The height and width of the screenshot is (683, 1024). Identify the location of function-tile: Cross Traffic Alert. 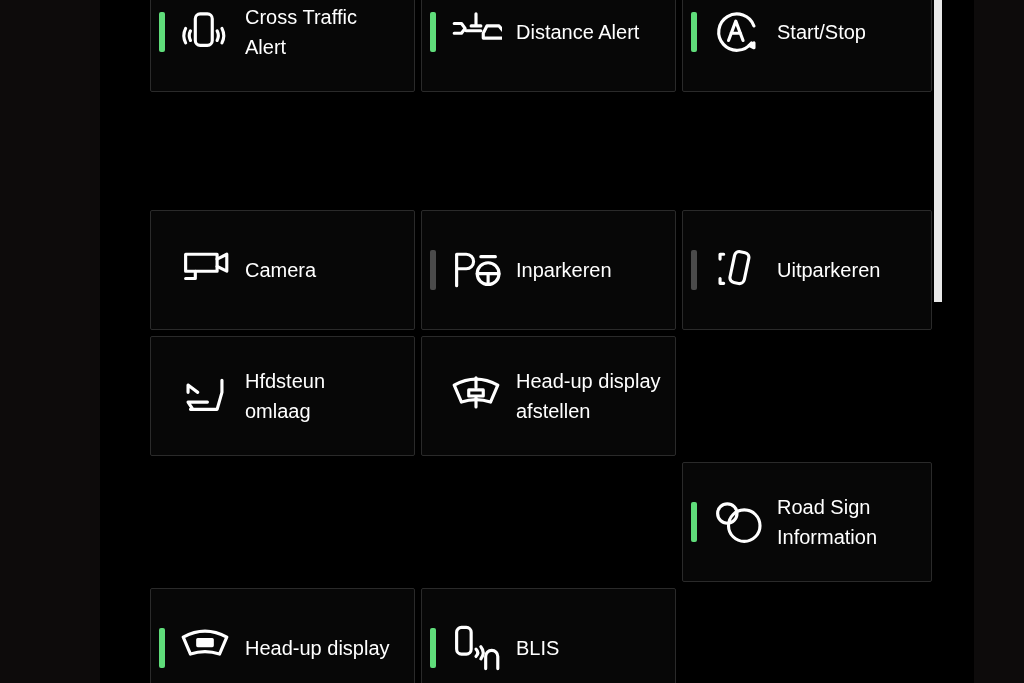
(282, 46).